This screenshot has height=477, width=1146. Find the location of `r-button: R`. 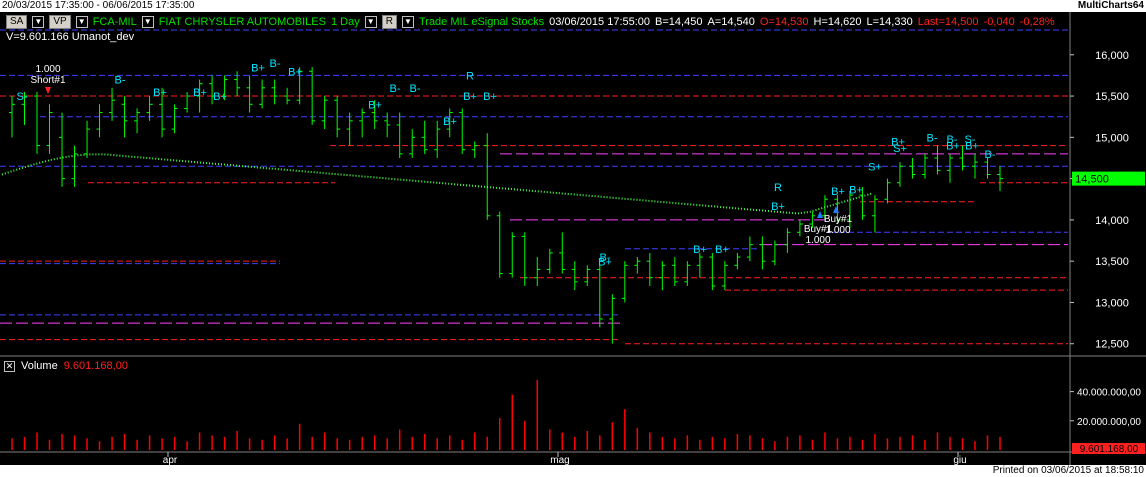

r-button: R is located at coordinates (389, 22).